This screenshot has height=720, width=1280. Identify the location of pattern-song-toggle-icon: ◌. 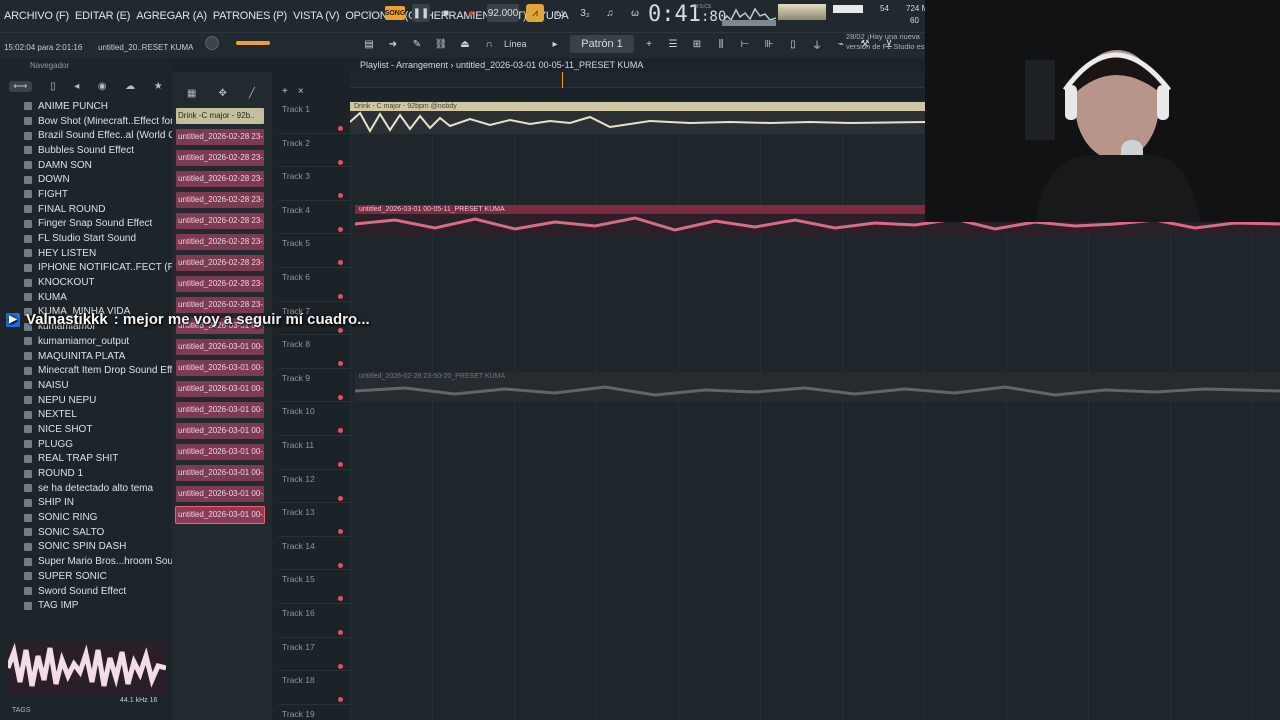
(369, 13).